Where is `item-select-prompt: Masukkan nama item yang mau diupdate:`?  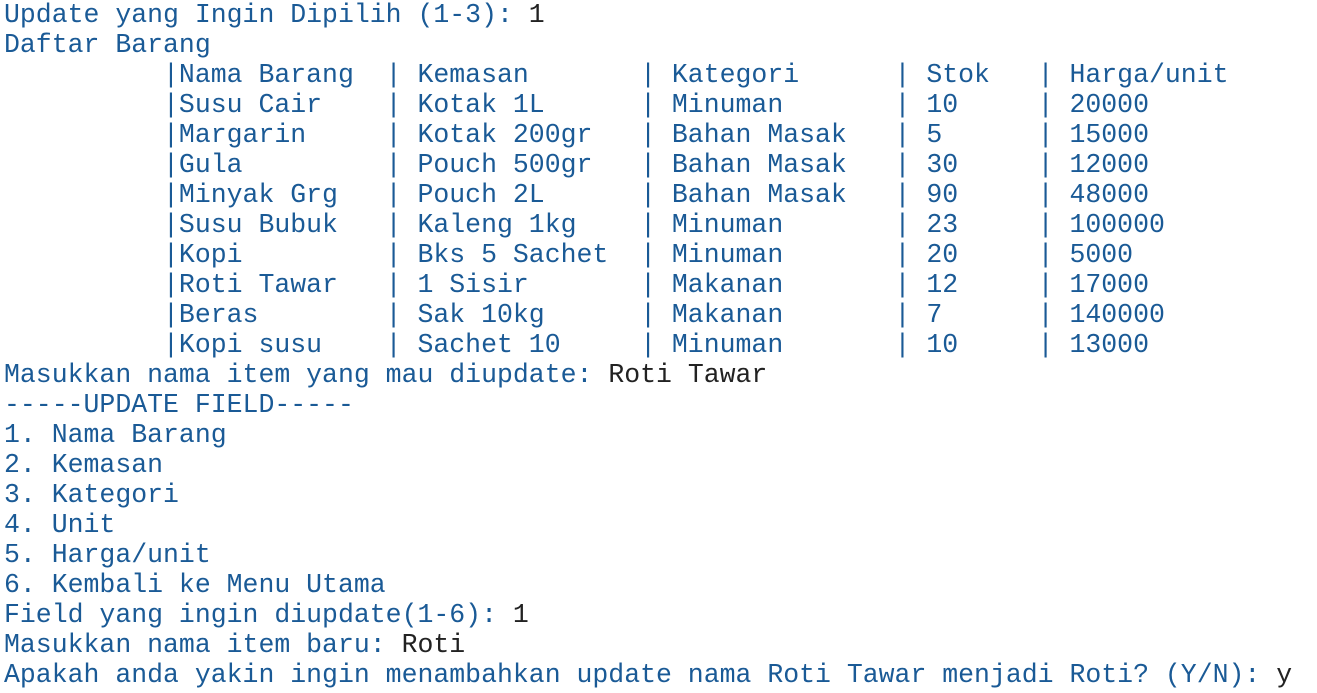
item-select-prompt: Masukkan nama item yang mau diupdate: is located at coordinates (306, 375).